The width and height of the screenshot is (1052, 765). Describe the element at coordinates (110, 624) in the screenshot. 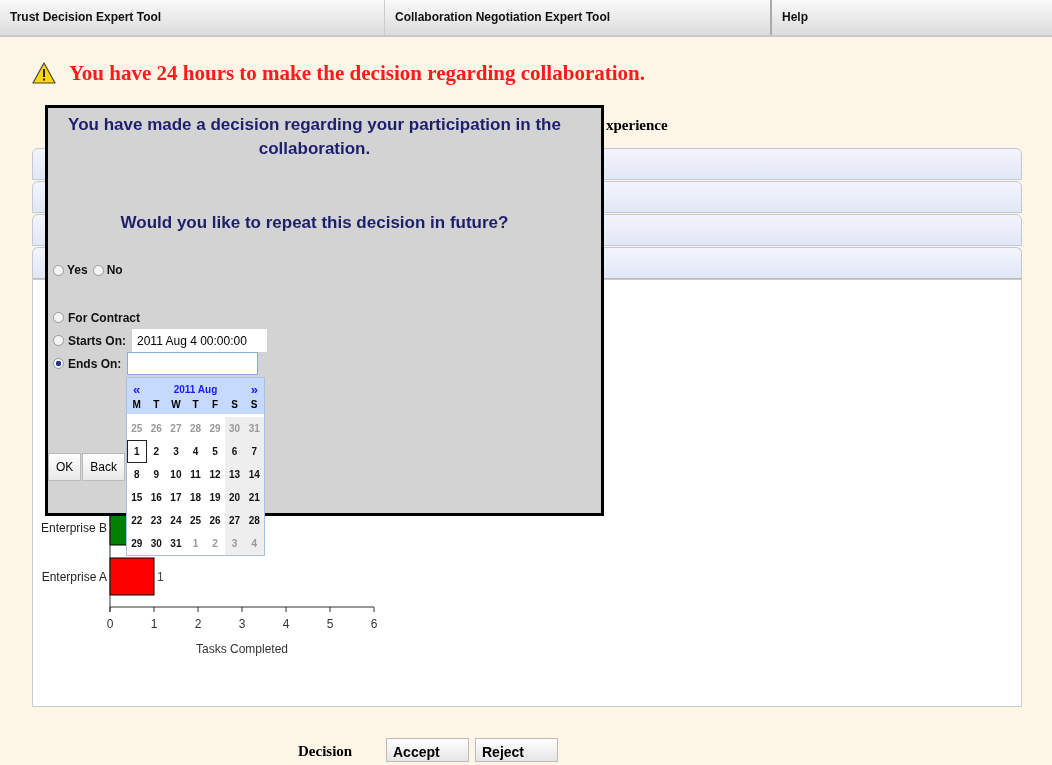

I see `tick-label: 0` at that location.